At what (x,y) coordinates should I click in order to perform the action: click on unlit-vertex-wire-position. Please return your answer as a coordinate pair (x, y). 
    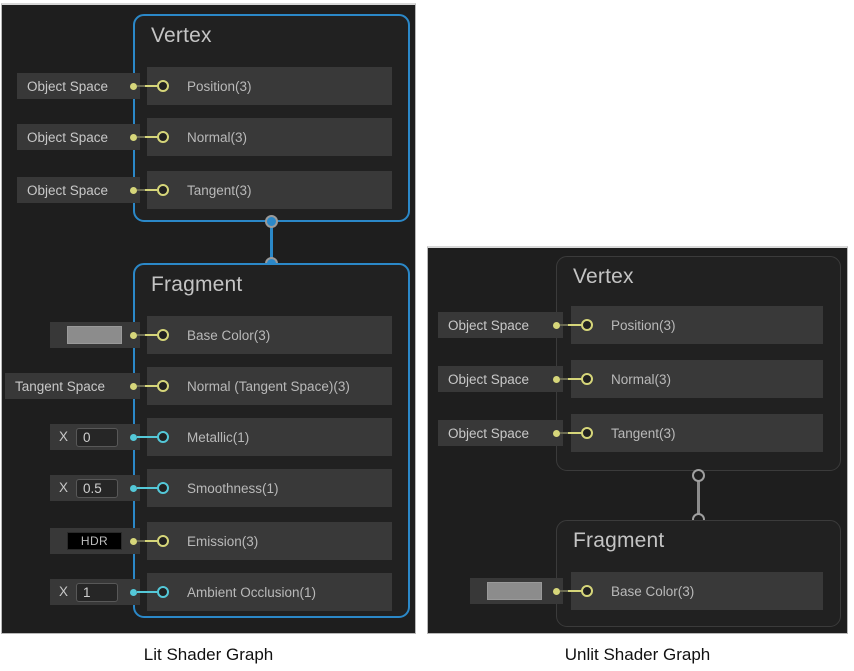
    Looking at the image, I should click on (575, 325).